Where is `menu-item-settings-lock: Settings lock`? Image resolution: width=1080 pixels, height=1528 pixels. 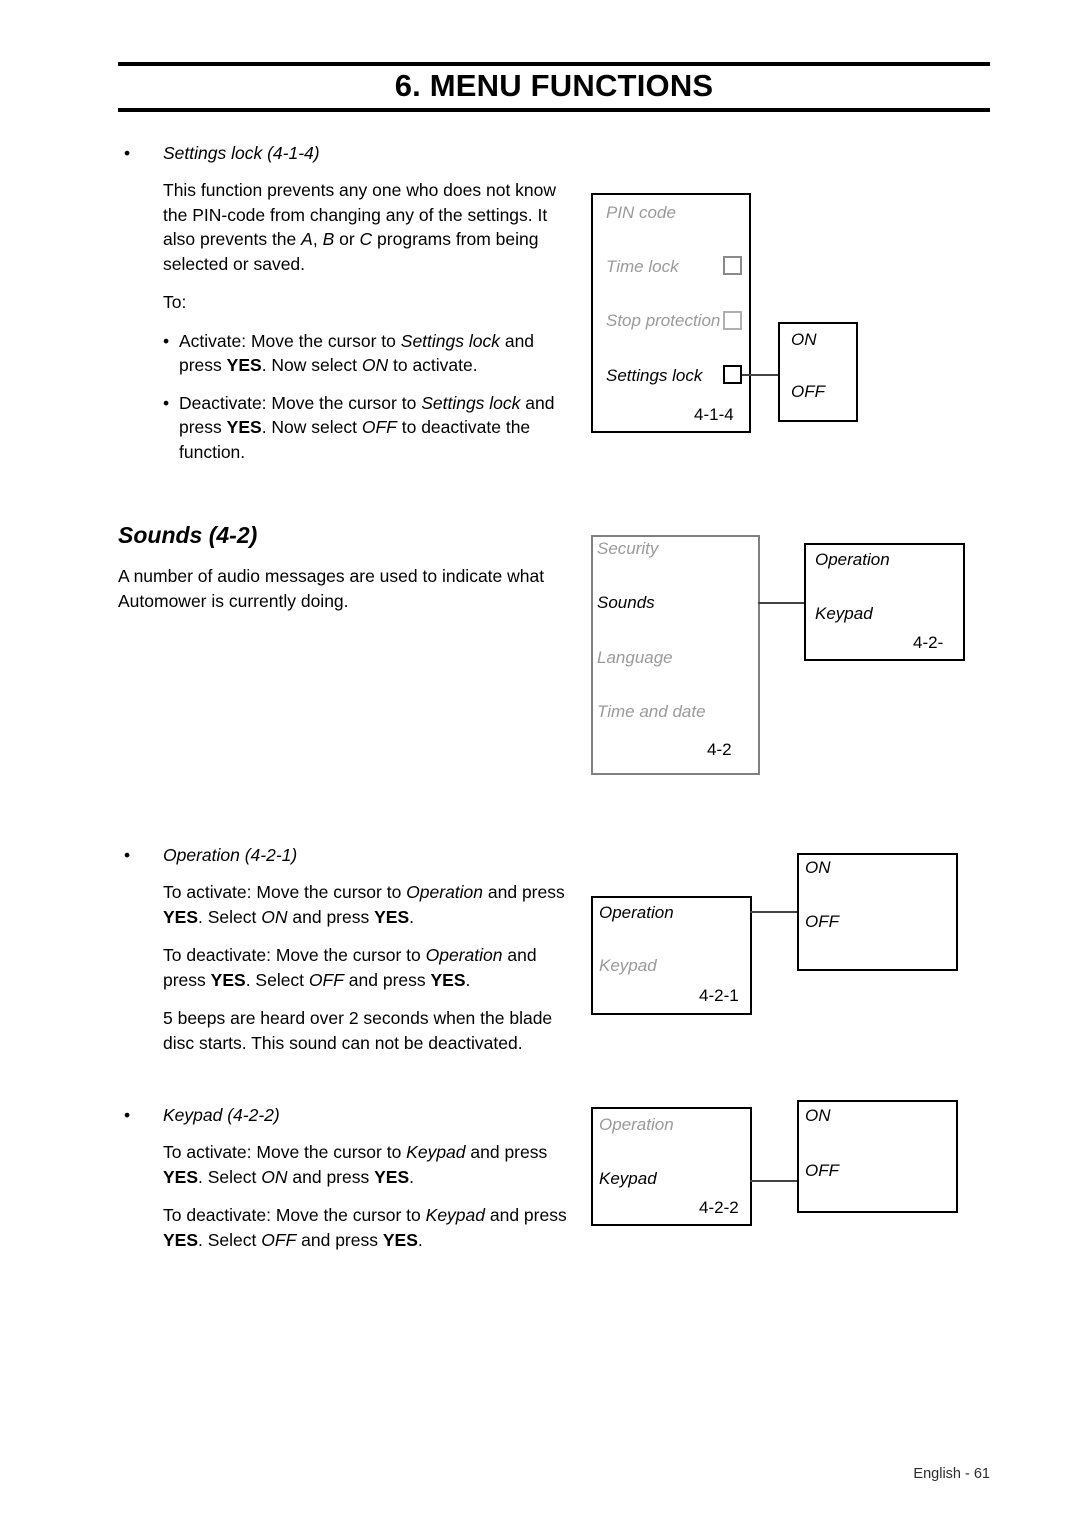
menu-item-settings-lock: Settings lock is located at coordinates (654, 376).